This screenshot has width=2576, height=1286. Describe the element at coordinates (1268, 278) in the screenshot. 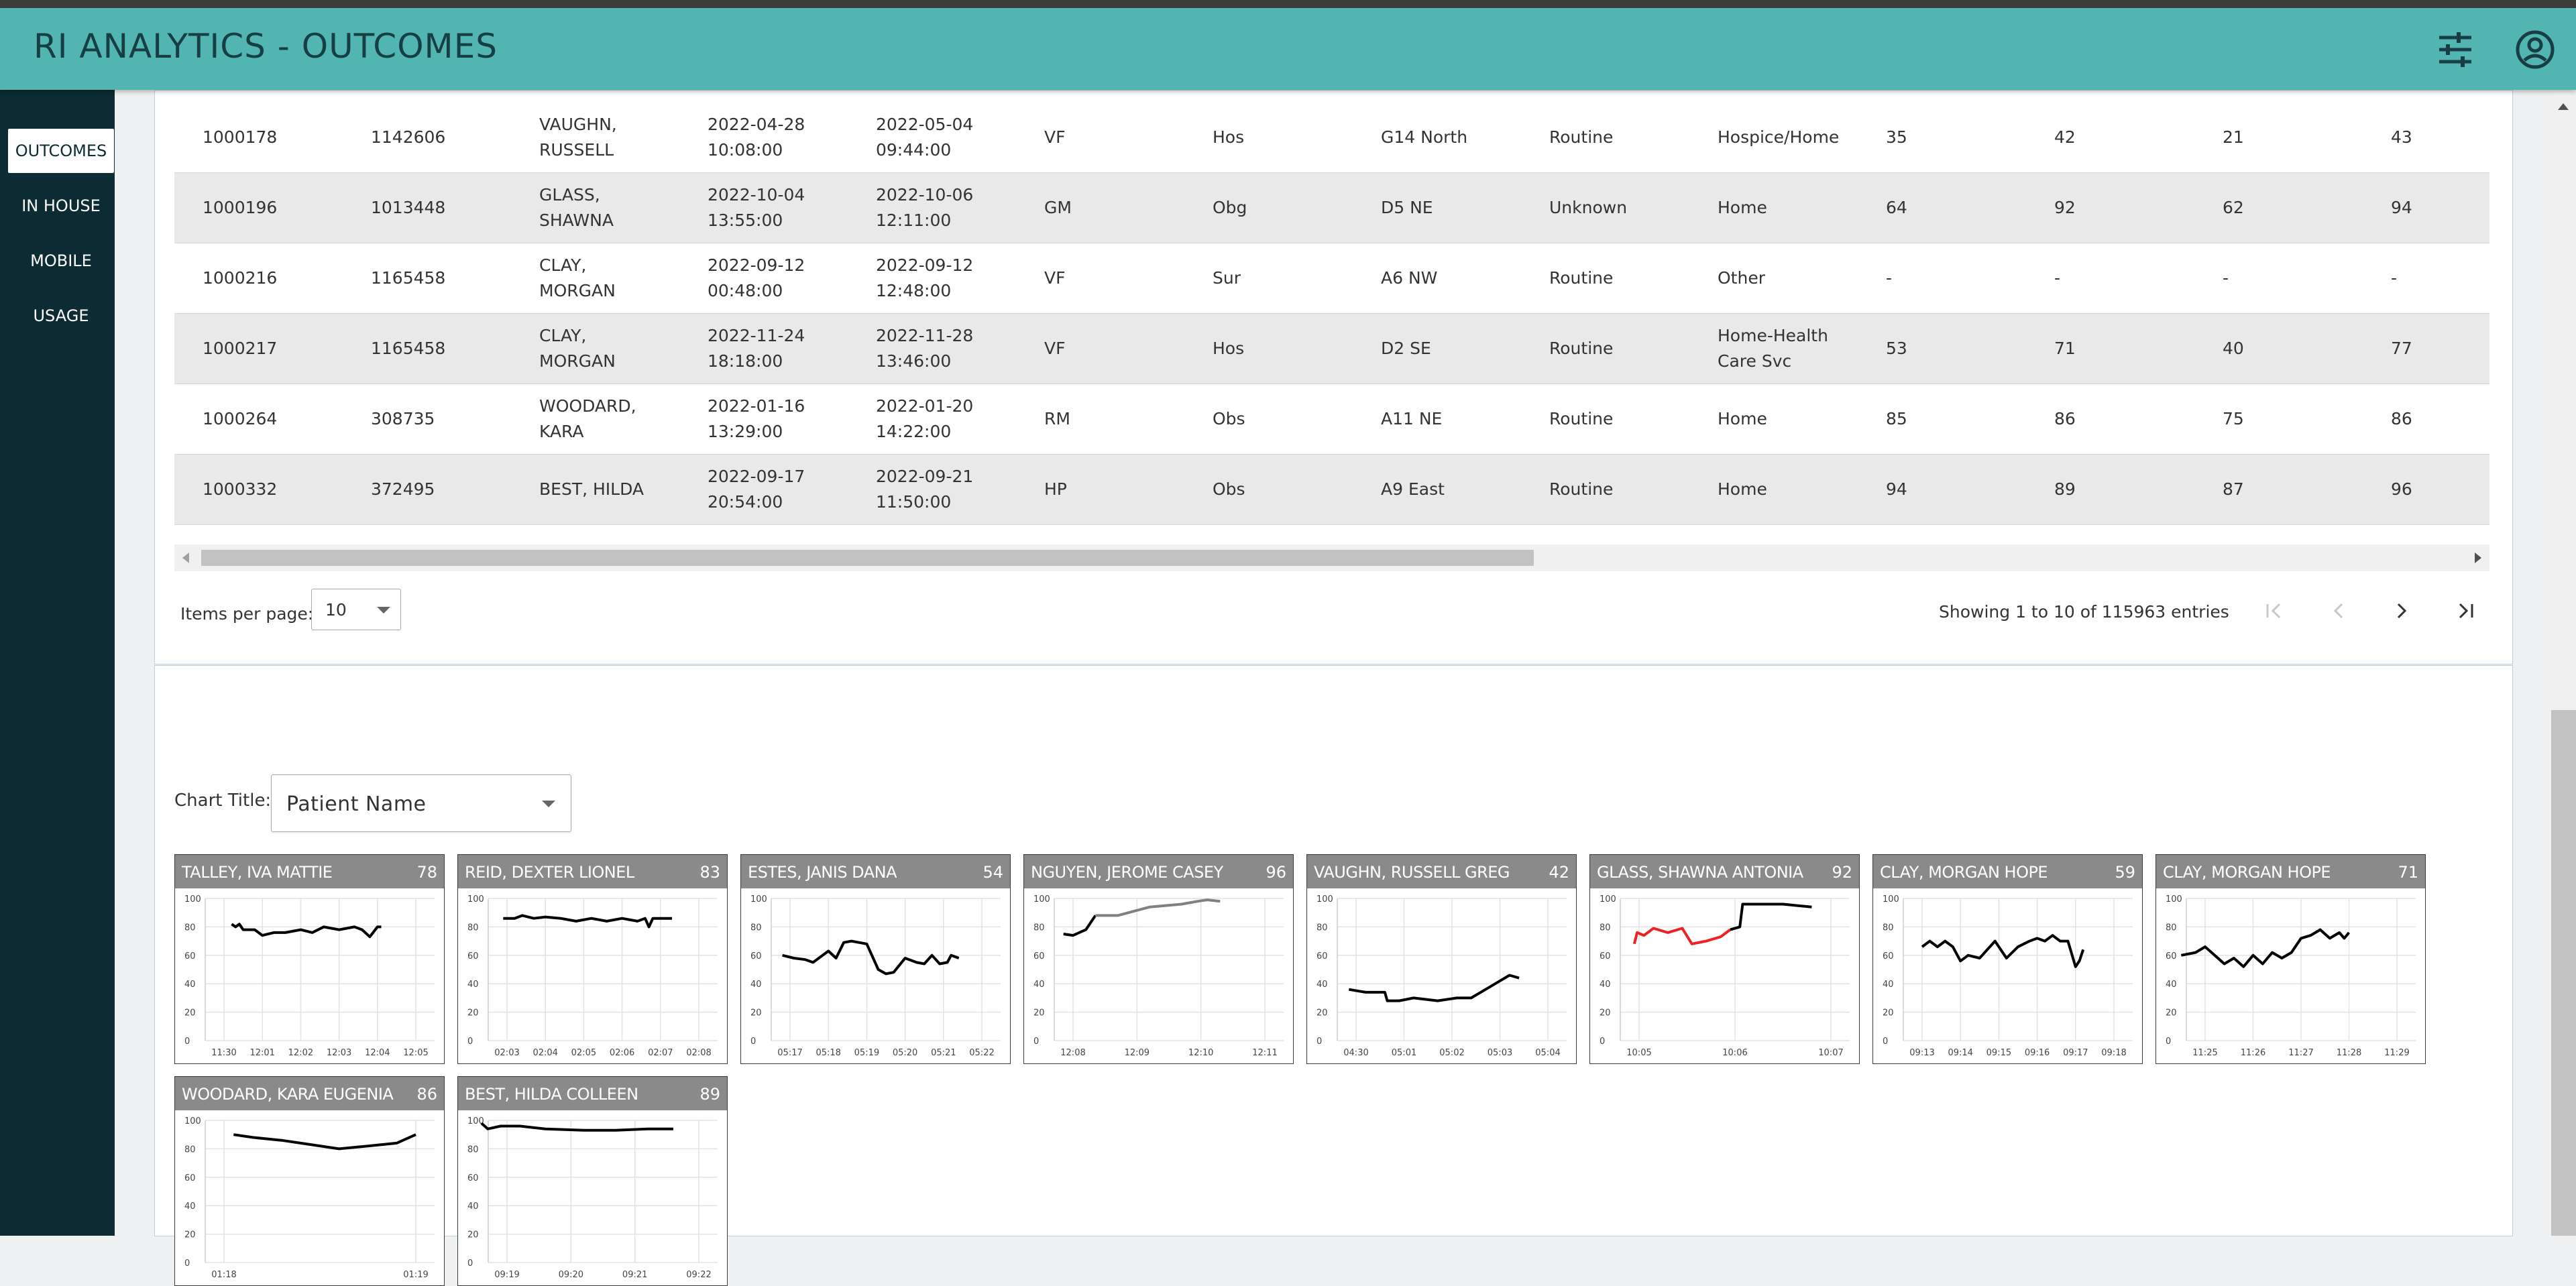

I see `cell-unit-type: Sur` at that location.